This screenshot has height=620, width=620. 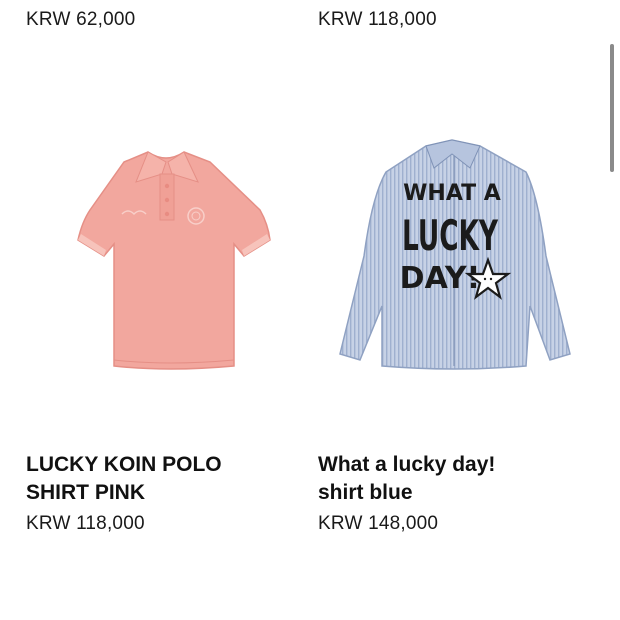 I want to click on shirt-print-line3: DAY!, so click(x=440, y=278).